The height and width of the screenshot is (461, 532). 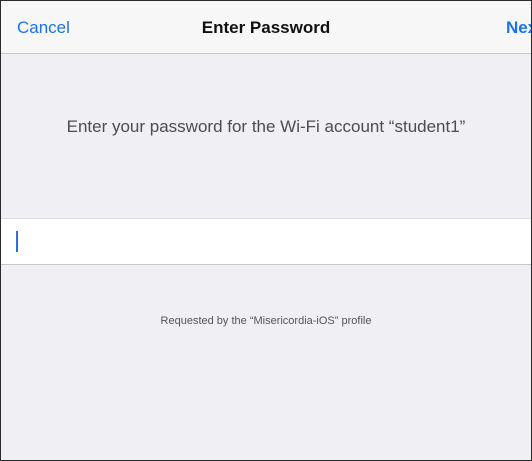 I want to click on password-input, so click(x=263, y=241).